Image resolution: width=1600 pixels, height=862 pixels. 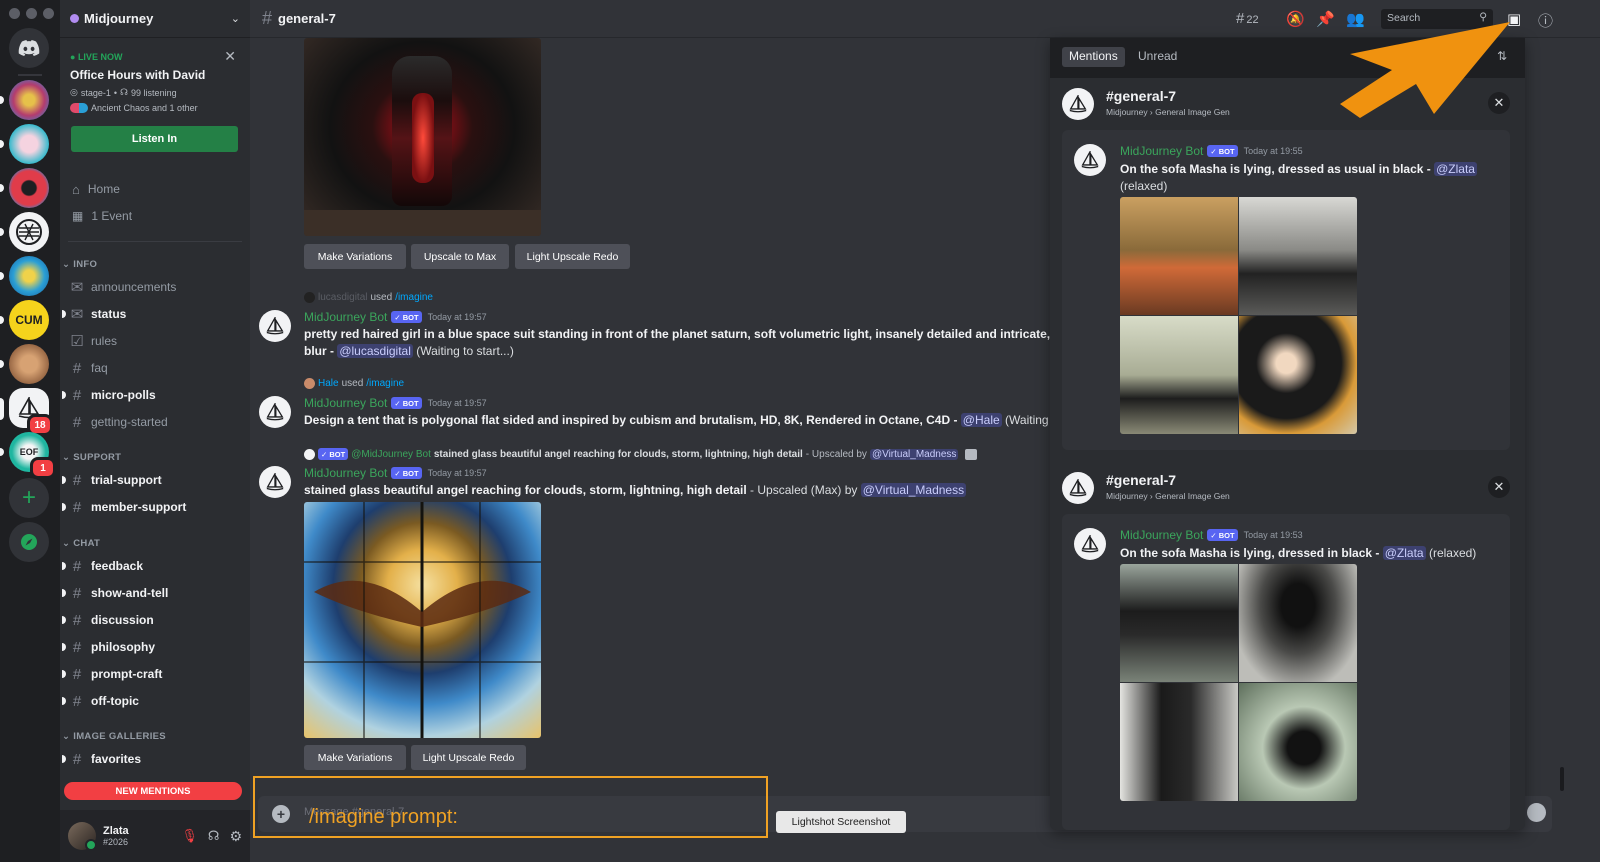 What do you see at coordinates (29, 320) in the screenshot?
I see `server-cum-icon: CUM` at bounding box center [29, 320].